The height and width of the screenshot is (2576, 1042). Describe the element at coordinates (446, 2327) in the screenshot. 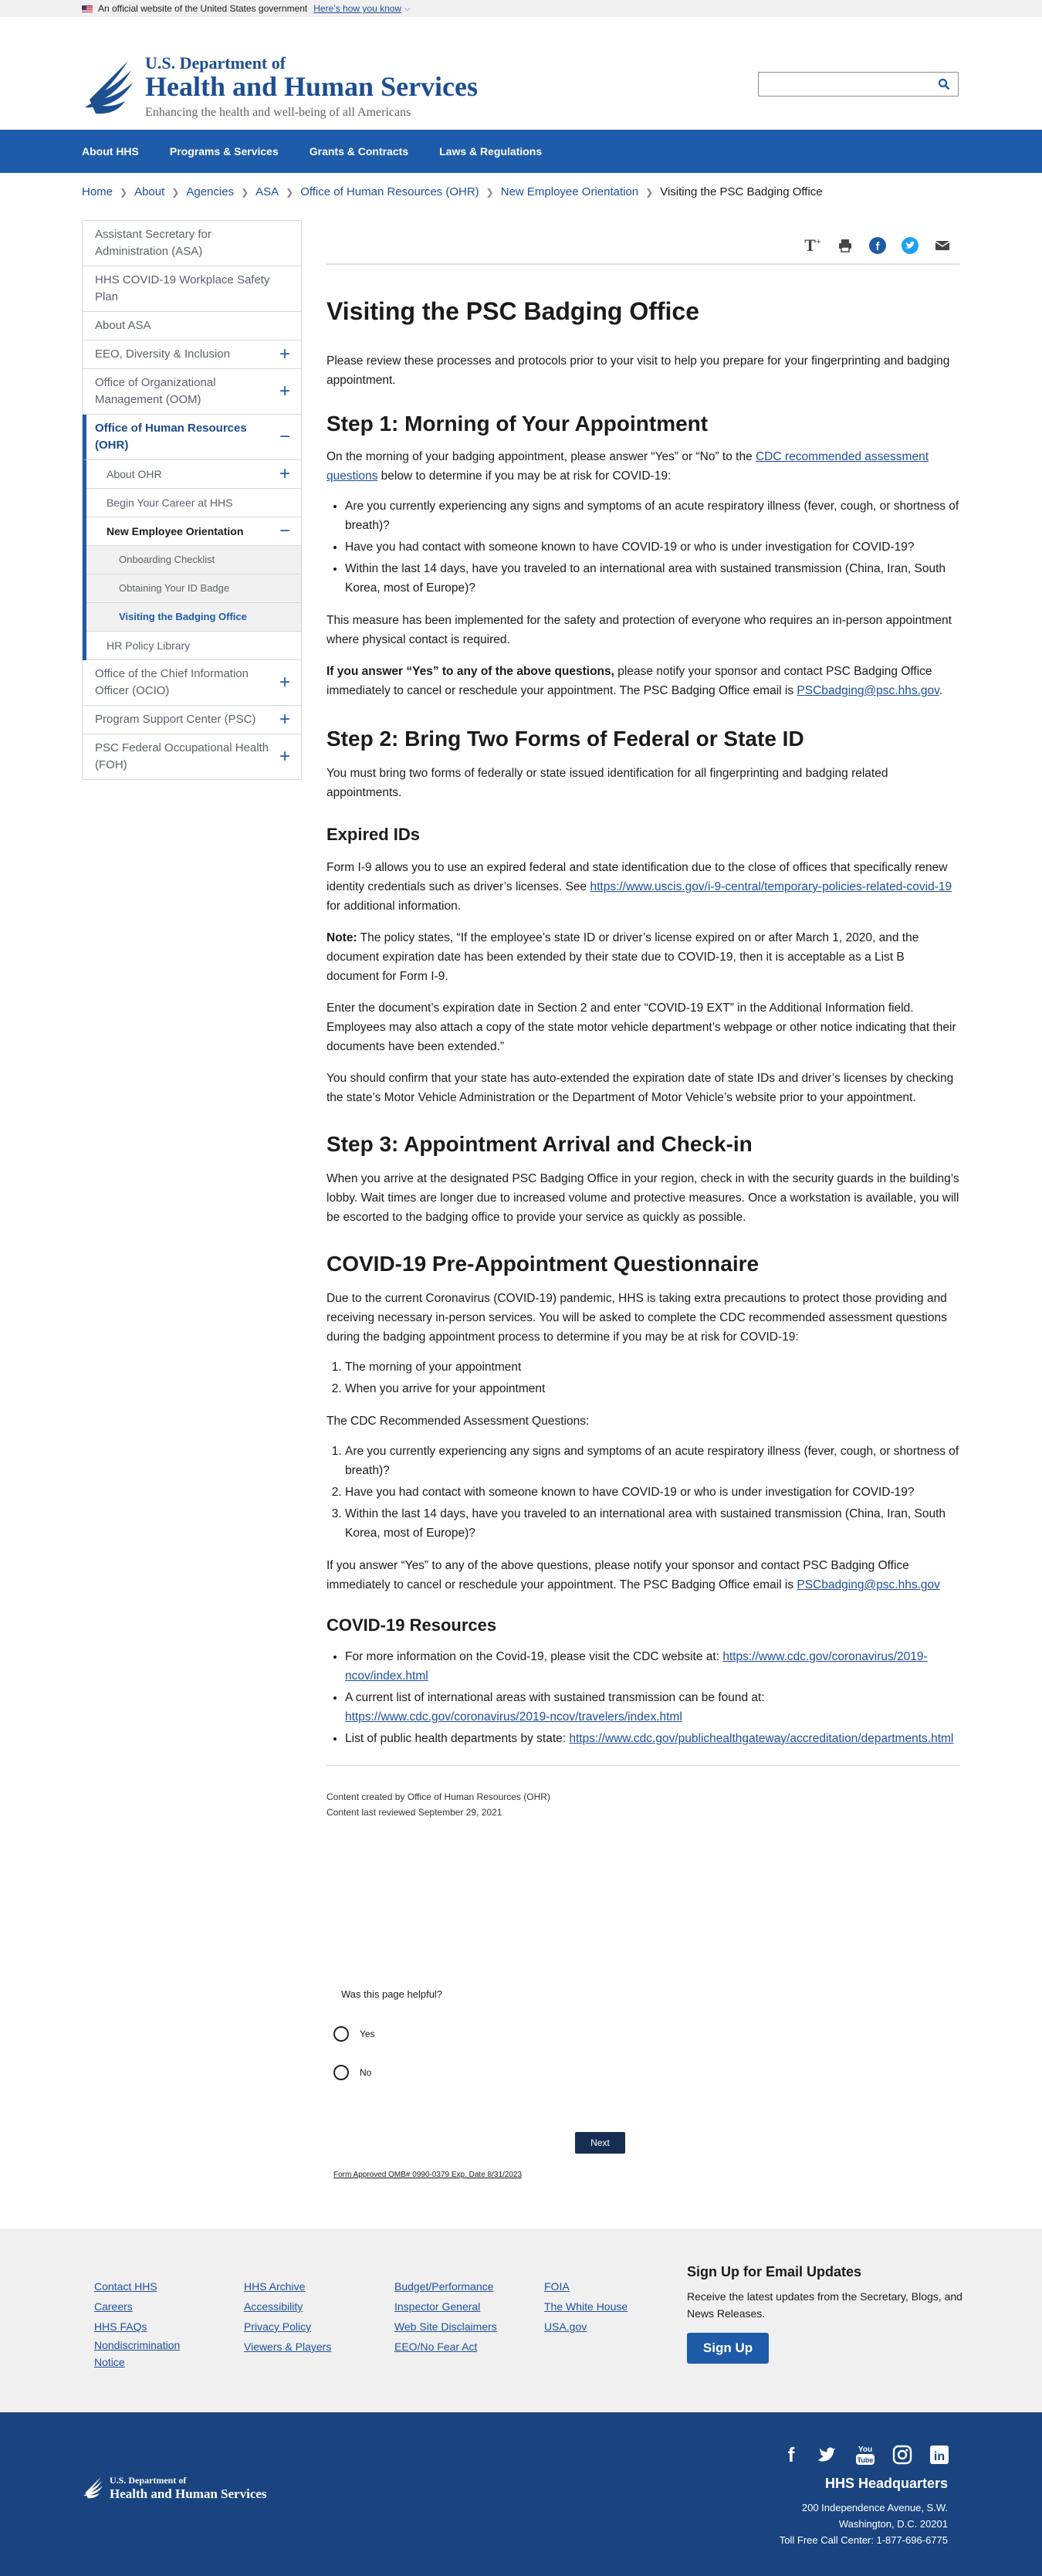

I see `footer-link: Web Site Disclaimers` at that location.